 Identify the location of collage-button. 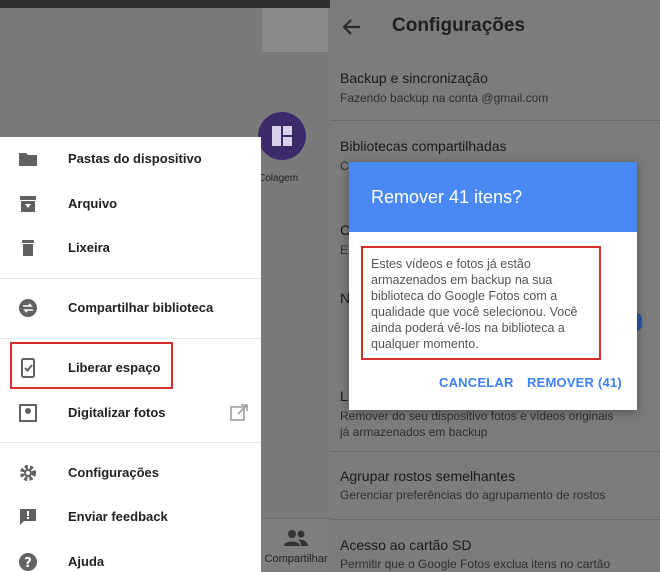
(282, 136).